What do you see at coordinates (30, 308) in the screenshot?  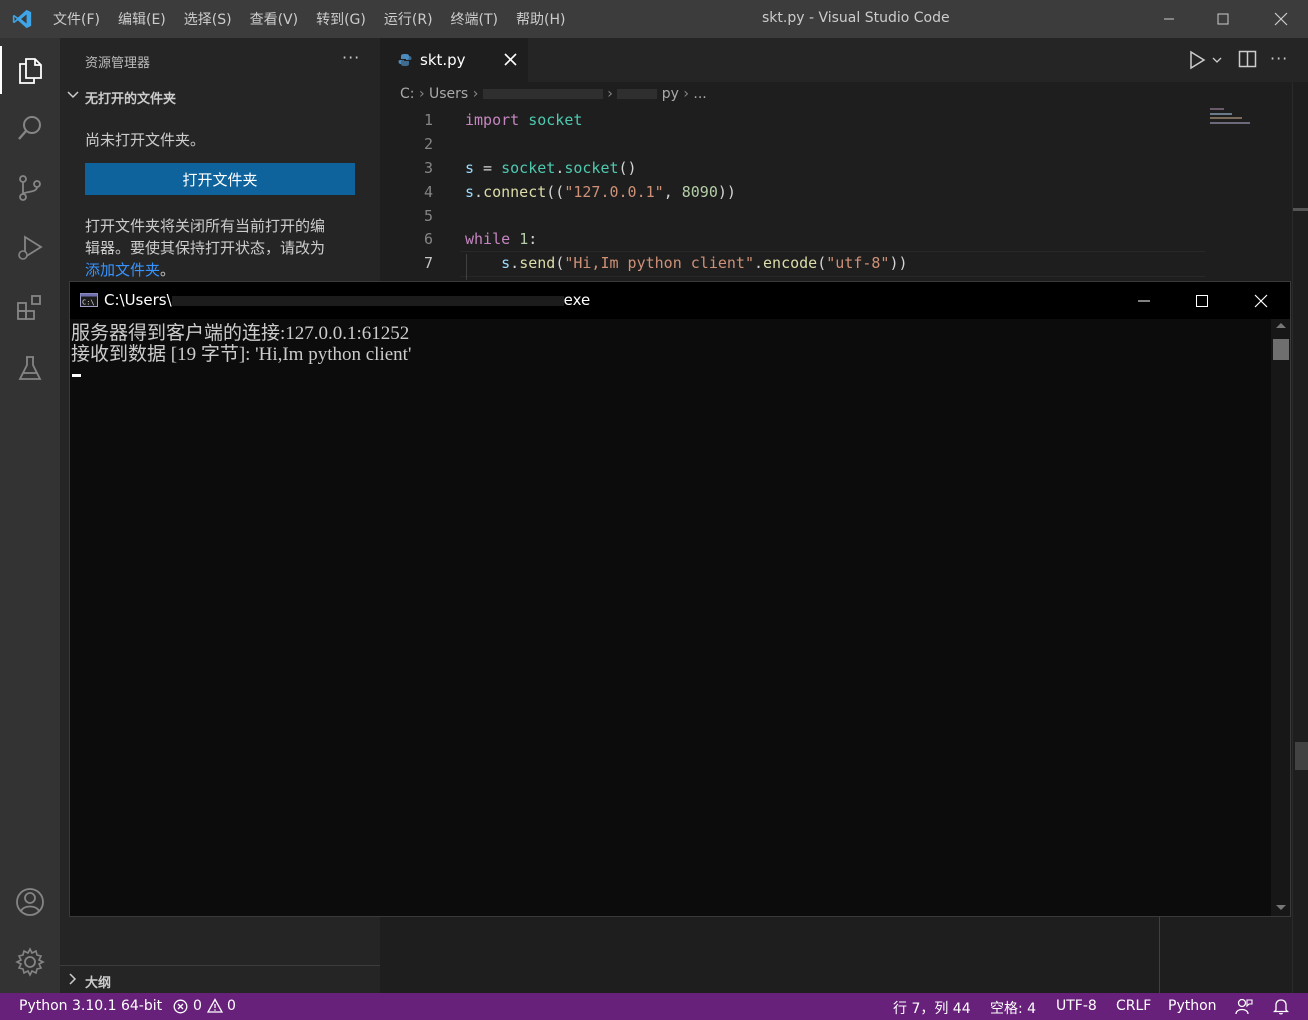 I see `extensions-icon` at bounding box center [30, 308].